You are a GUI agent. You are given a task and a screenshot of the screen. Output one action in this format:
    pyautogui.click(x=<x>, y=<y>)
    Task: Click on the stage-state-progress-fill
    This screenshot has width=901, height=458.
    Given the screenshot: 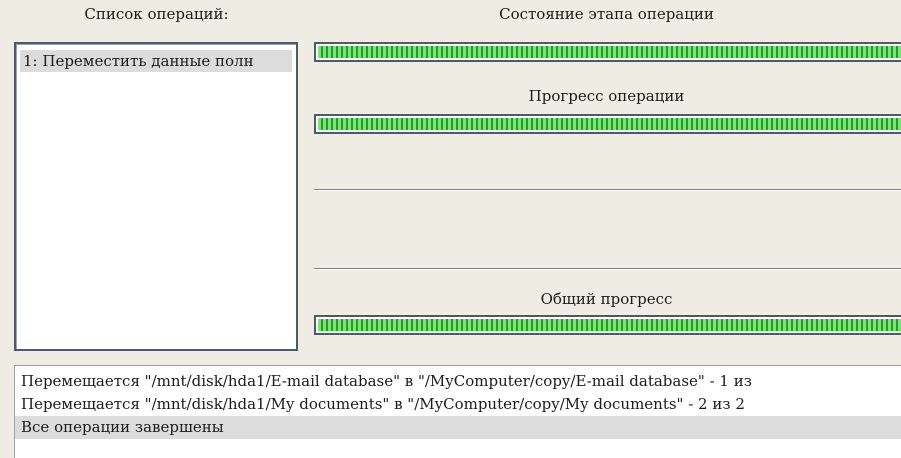 What is the action you would take?
    pyautogui.click(x=609, y=52)
    